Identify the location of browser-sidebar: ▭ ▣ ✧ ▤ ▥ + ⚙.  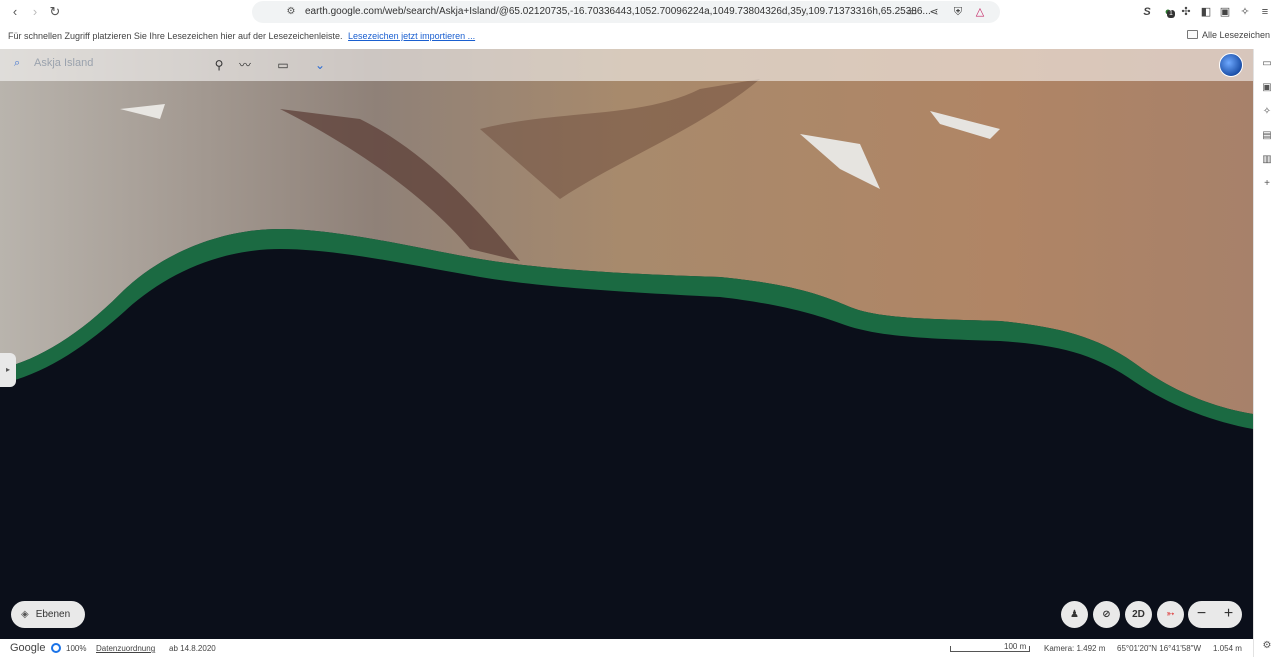
(1266, 353).